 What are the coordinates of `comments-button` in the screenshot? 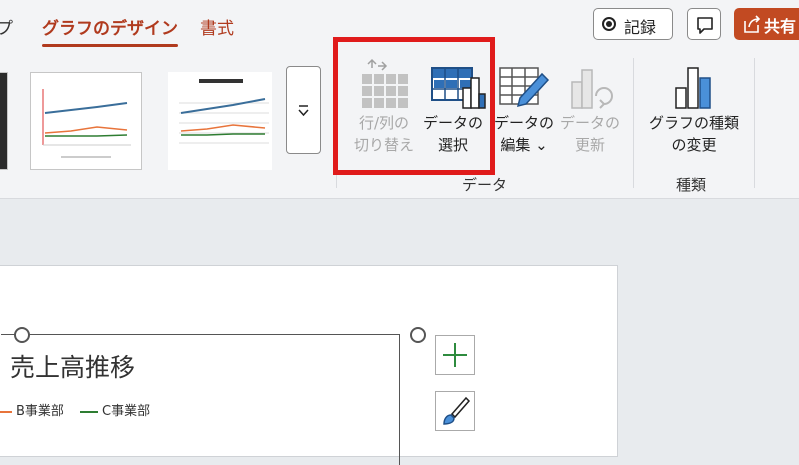 It's located at (704, 24).